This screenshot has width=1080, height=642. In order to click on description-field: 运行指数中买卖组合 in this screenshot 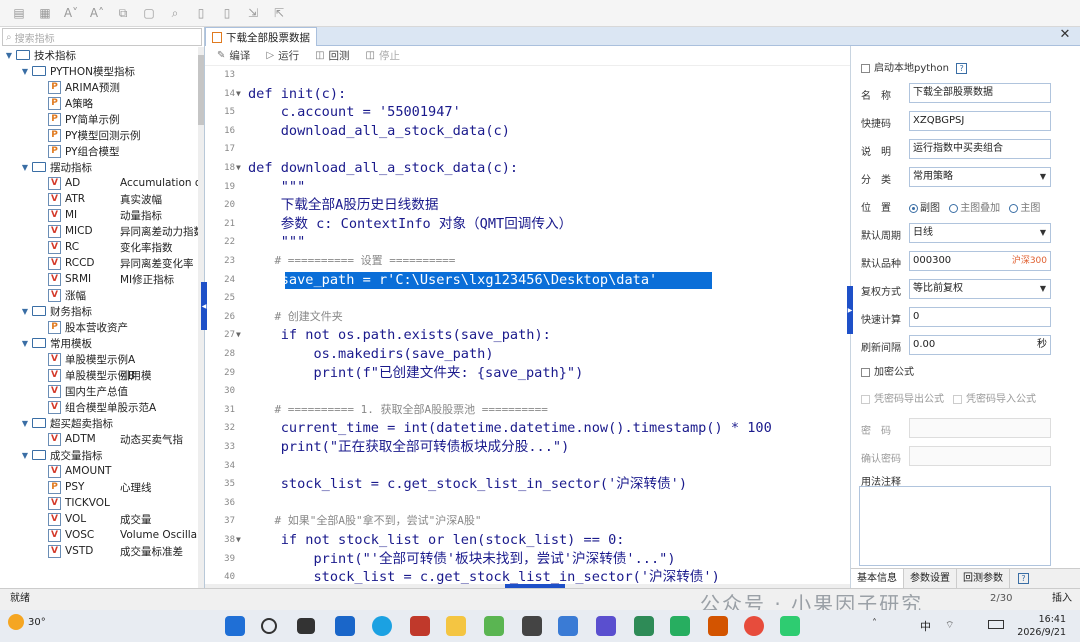, I will do `click(980, 149)`.